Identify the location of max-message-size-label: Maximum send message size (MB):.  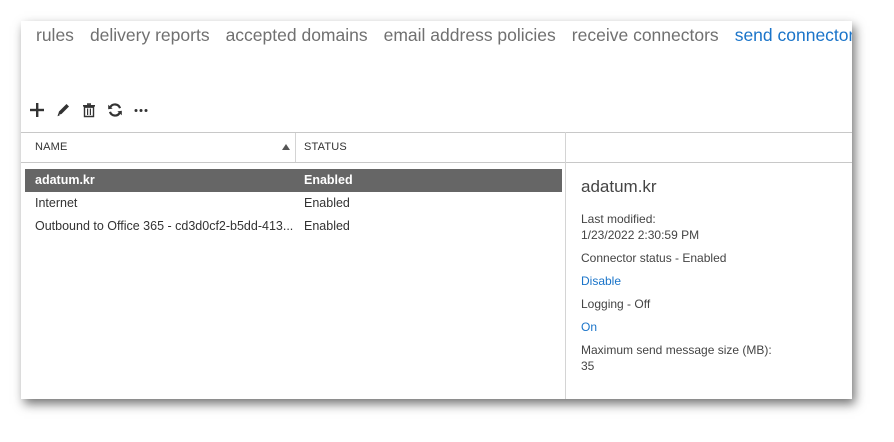
(676, 350).